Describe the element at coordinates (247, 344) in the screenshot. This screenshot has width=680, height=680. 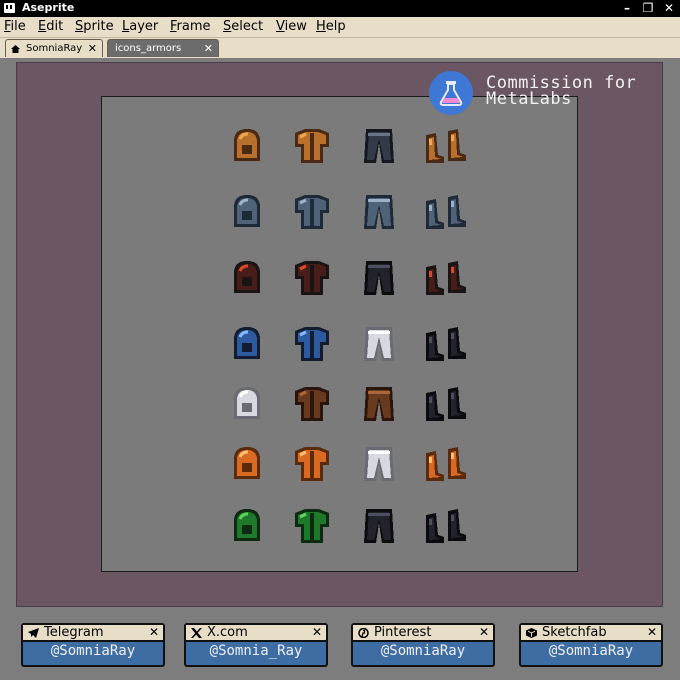
I see `armor-sprite-hat-blue` at that location.